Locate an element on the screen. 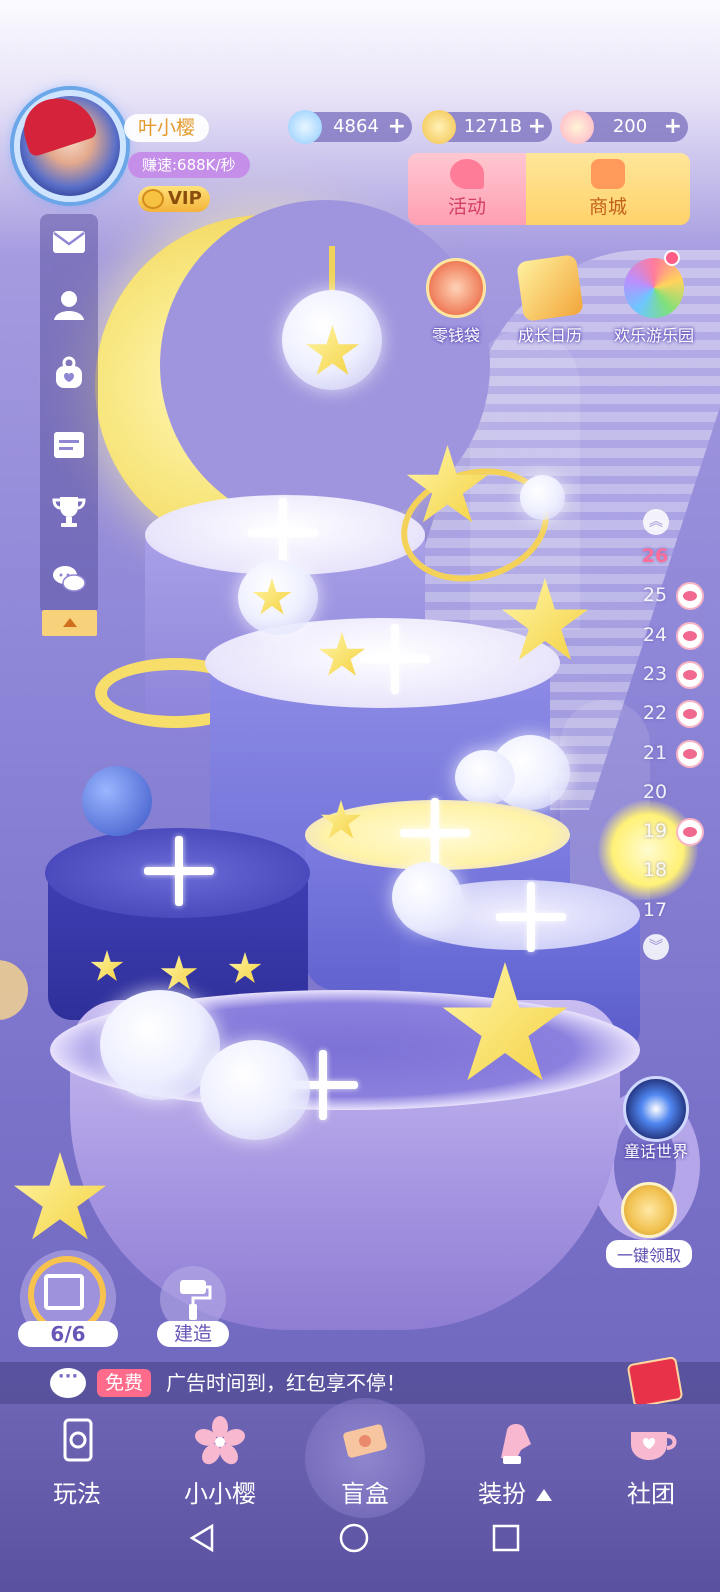 The height and width of the screenshot is (1592, 720). floor-number: 19 is located at coordinates (655, 831).